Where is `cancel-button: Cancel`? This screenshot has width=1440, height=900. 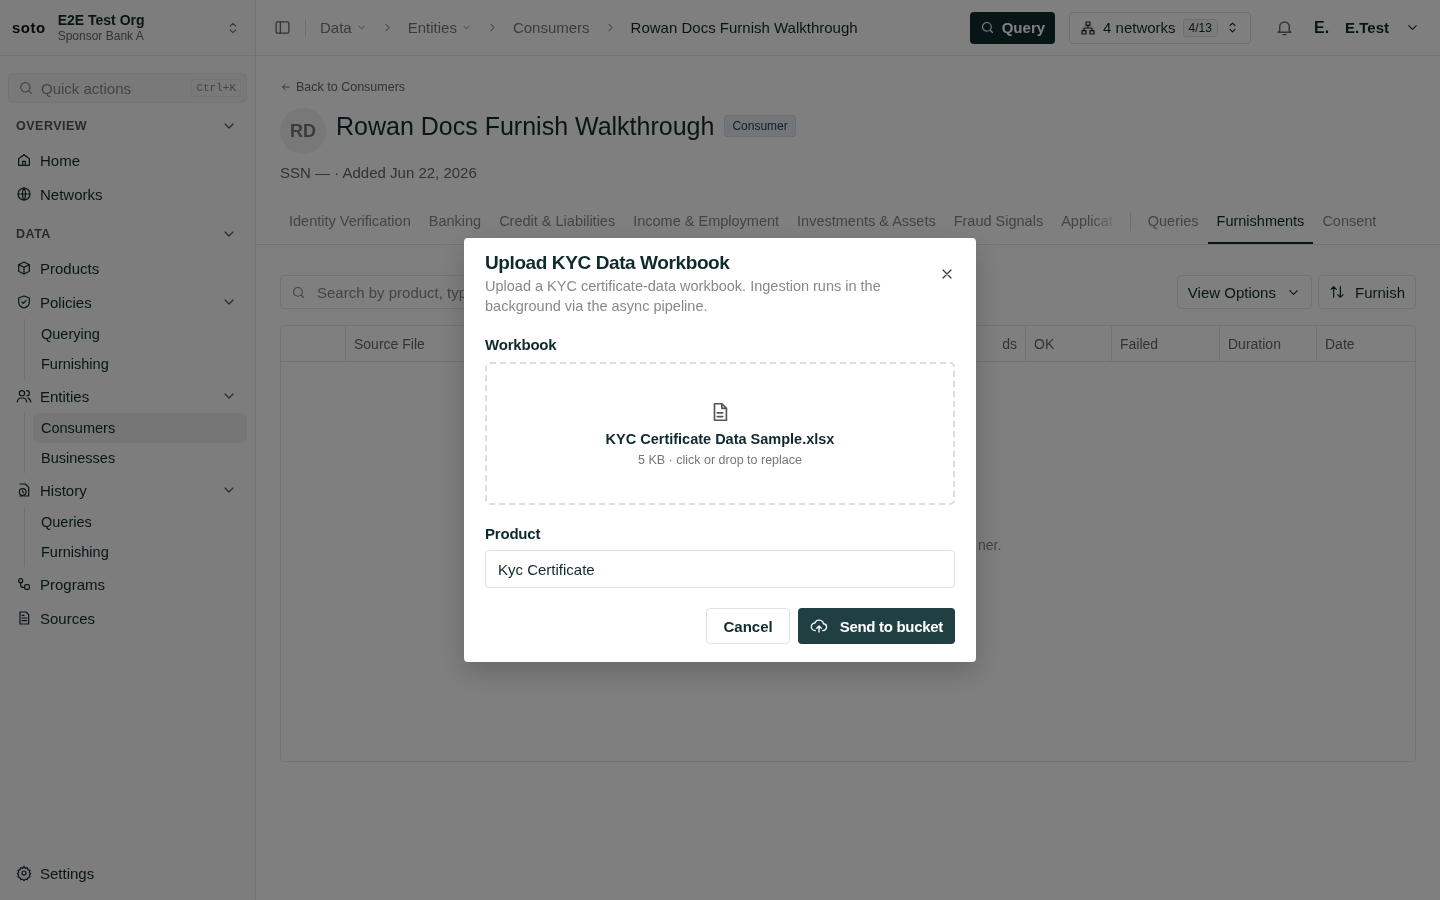 cancel-button: Cancel is located at coordinates (748, 626).